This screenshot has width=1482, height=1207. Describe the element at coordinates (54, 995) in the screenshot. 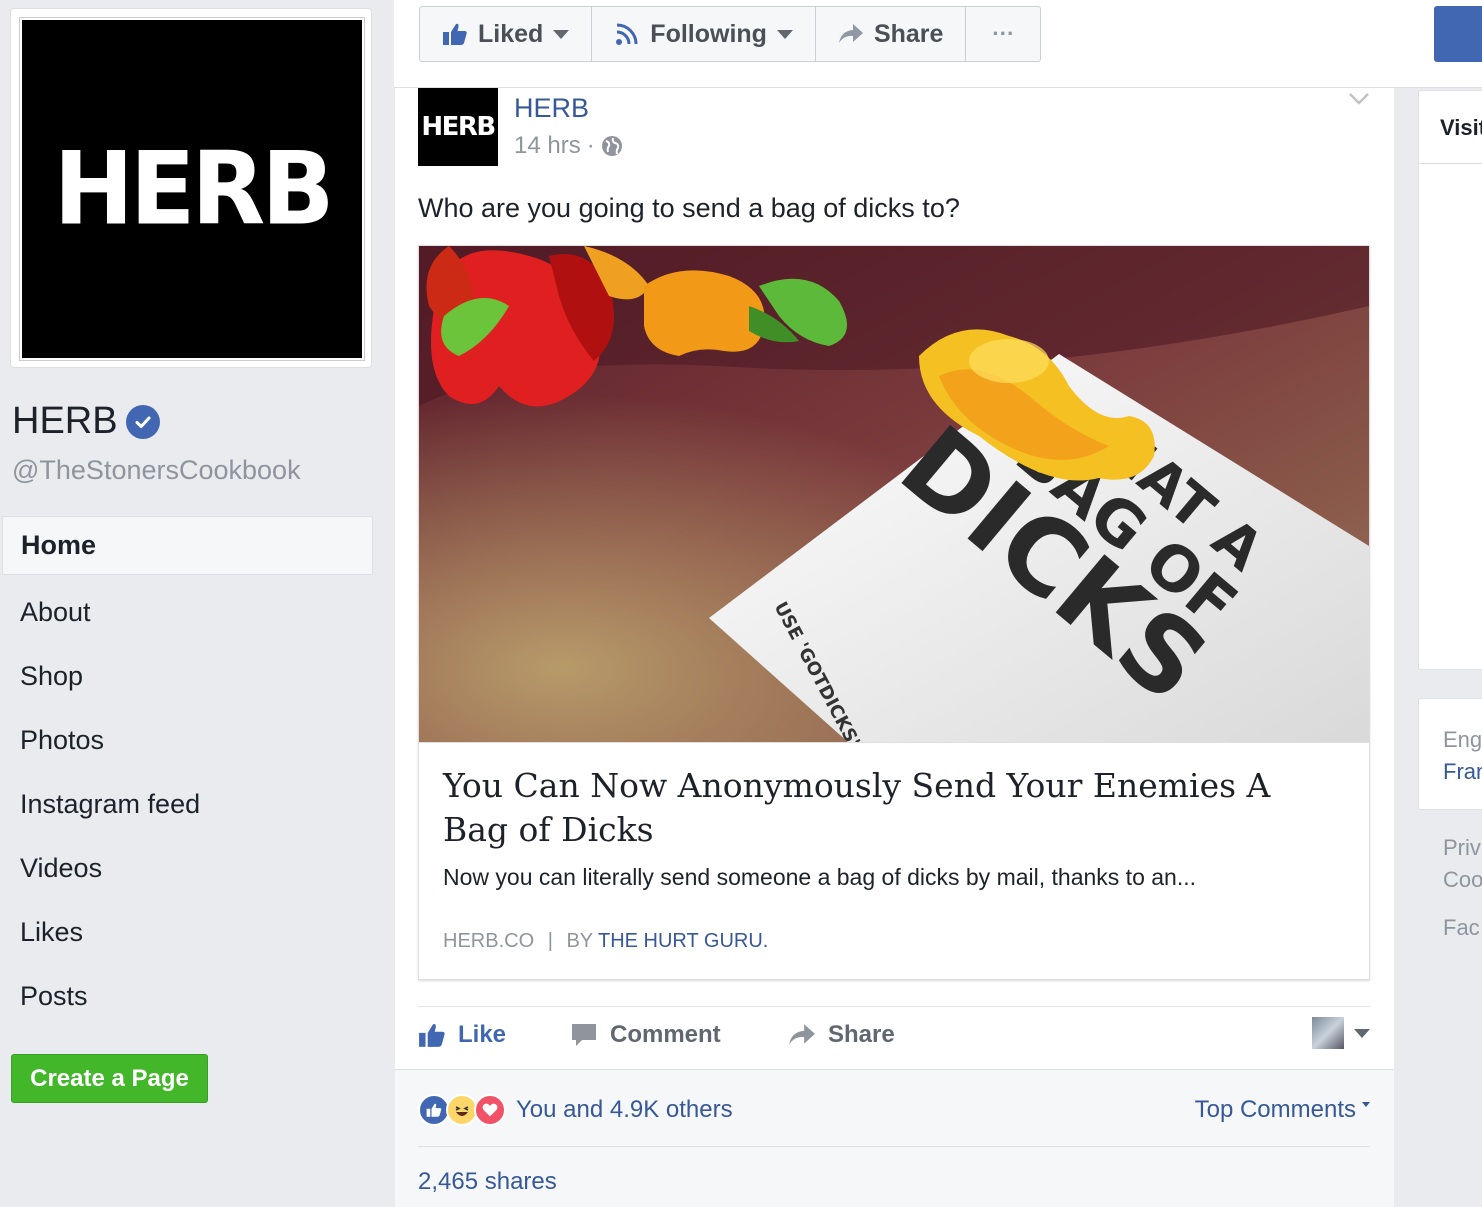

I see `nav-label: Posts` at that location.